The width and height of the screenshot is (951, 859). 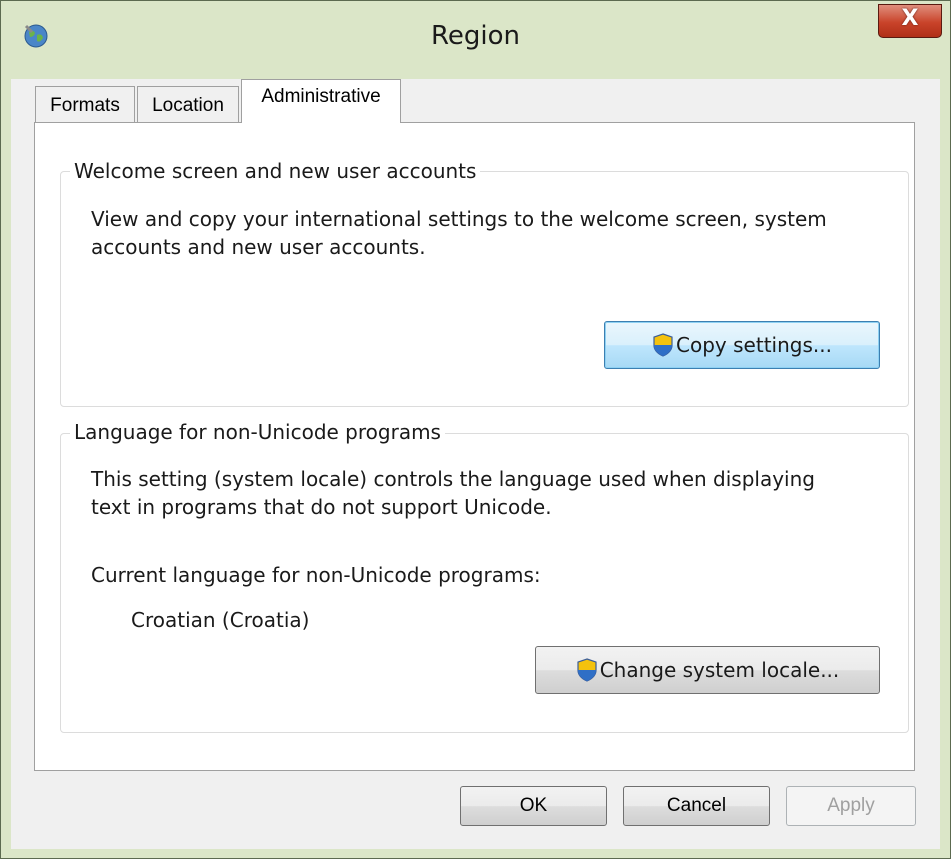 I want to click on language-group-title: Language for non-Unicode programs, so click(x=257, y=432).